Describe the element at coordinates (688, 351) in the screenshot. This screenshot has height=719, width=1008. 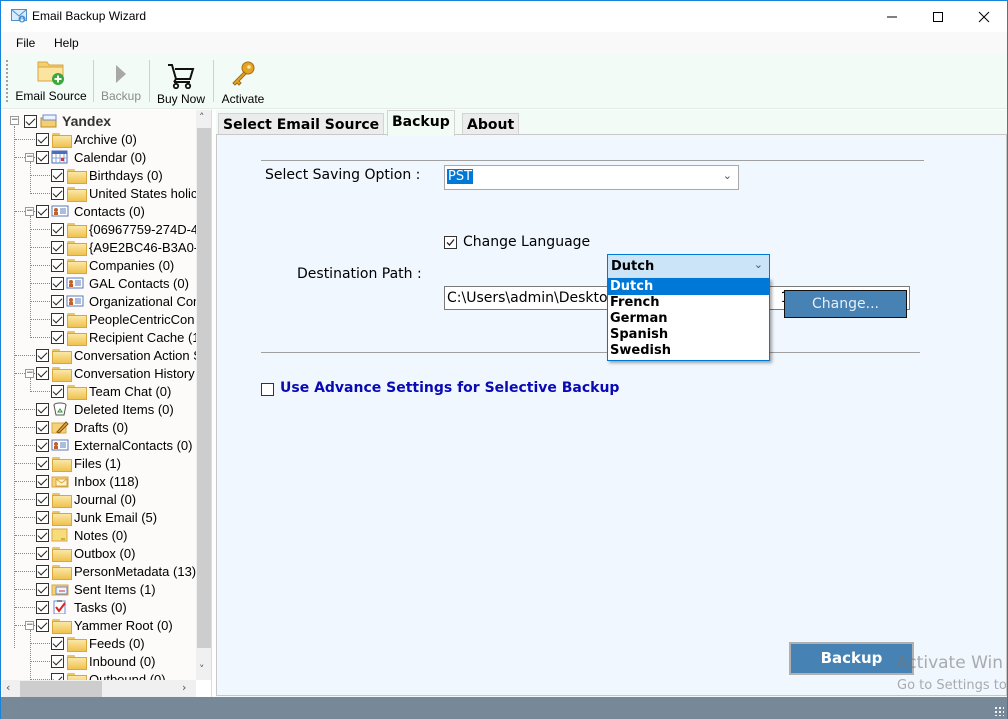
I see `language-option-swedish: Swedish` at that location.